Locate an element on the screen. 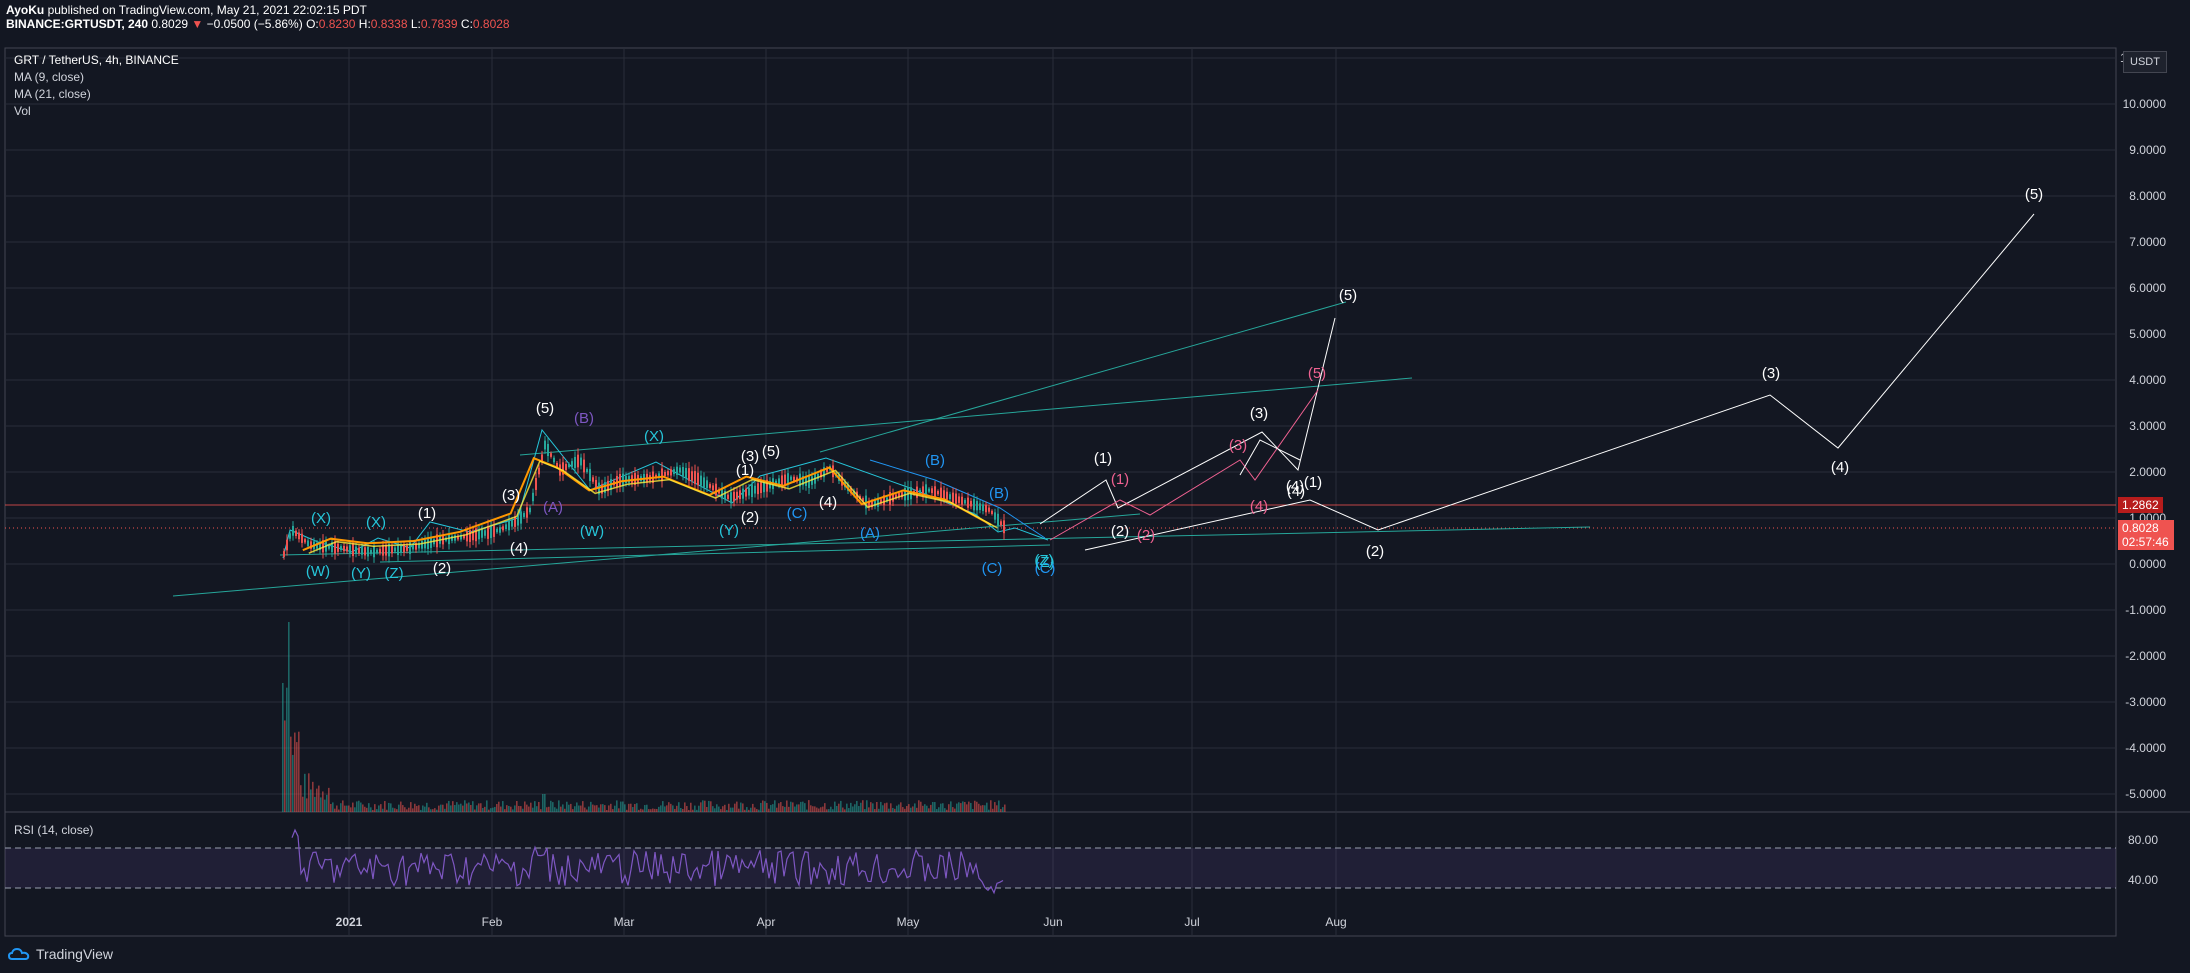 Image resolution: width=2190 pixels, height=973 pixels. trendline is located at coordinates (715, 553).